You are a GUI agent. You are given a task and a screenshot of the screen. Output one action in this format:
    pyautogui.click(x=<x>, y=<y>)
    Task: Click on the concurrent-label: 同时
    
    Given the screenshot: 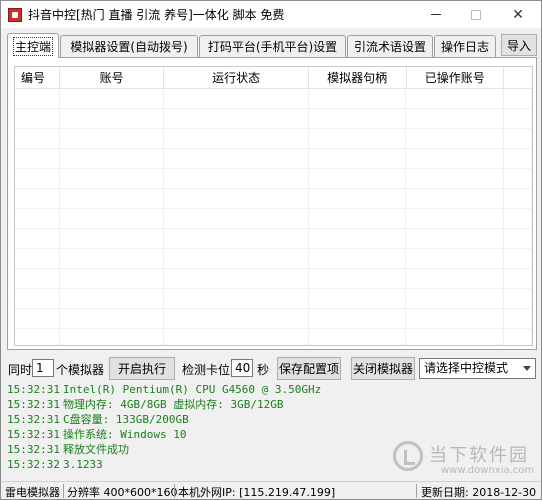 What is the action you would take?
    pyautogui.click(x=20, y=370)
    